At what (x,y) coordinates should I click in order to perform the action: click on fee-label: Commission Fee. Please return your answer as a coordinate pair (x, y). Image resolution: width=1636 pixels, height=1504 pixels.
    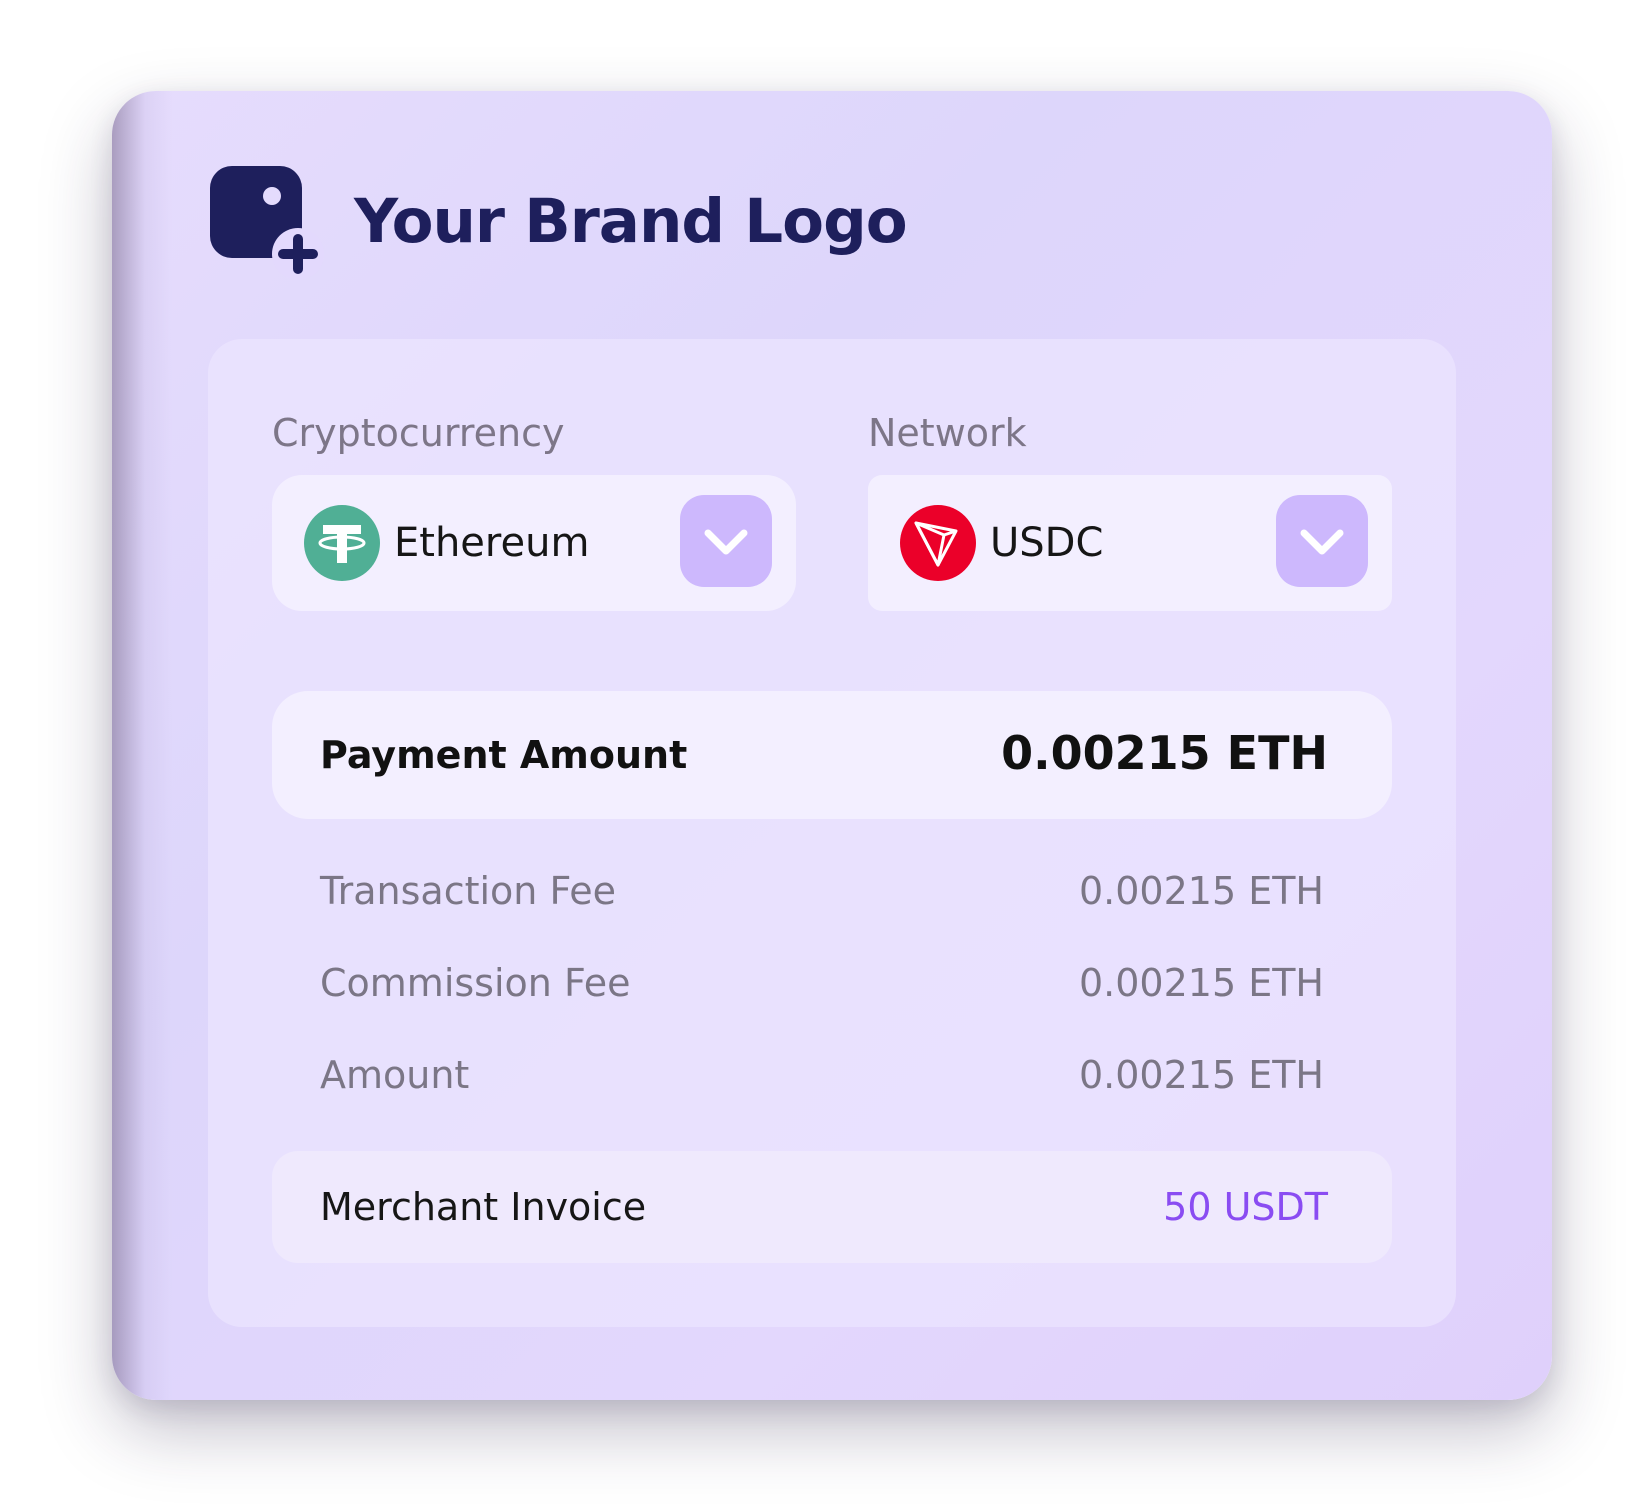
    Looking at the image, I should click on (475, 983).